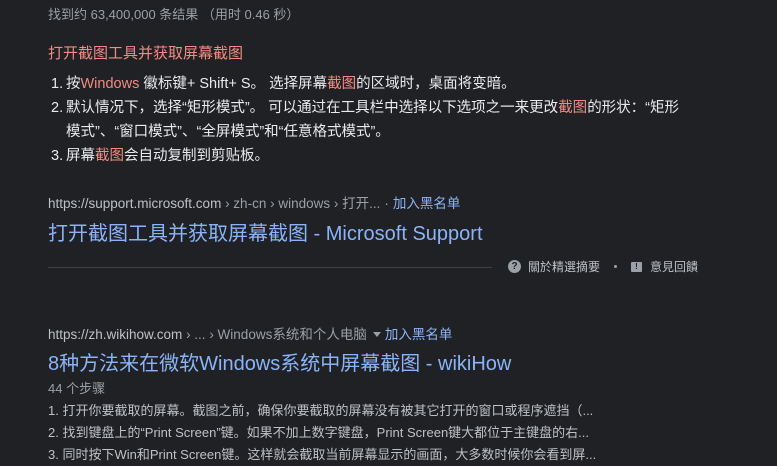 The height and width of the screenshot is (466, 777). What do you see at coordinates (115, 334) in the screenshot?
I see `result2-domain: https://zh.wikihow.com` at bounding box center [115, 334].